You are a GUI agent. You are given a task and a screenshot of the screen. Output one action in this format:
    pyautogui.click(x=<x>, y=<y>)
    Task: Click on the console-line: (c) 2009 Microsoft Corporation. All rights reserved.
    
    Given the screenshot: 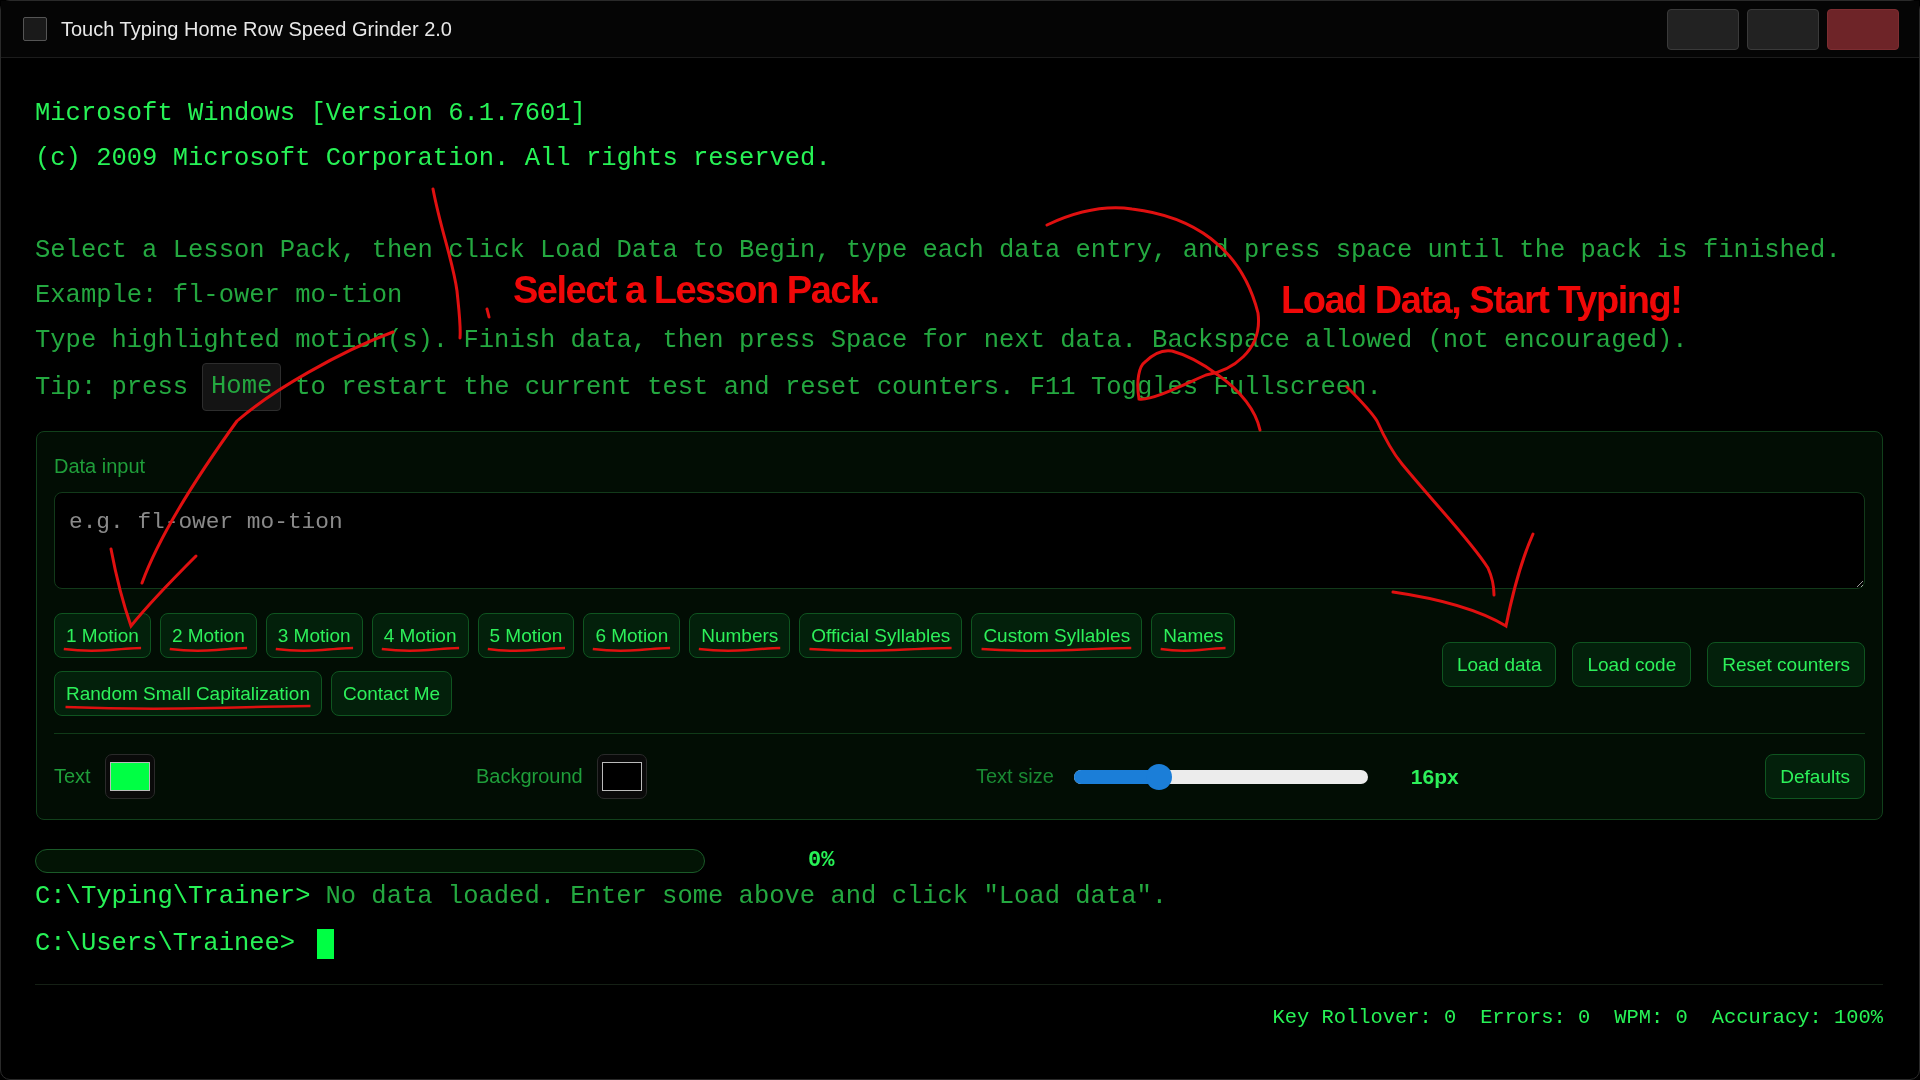 What is the action you would take?
    pyautogui.click(x=433, y=158)
    